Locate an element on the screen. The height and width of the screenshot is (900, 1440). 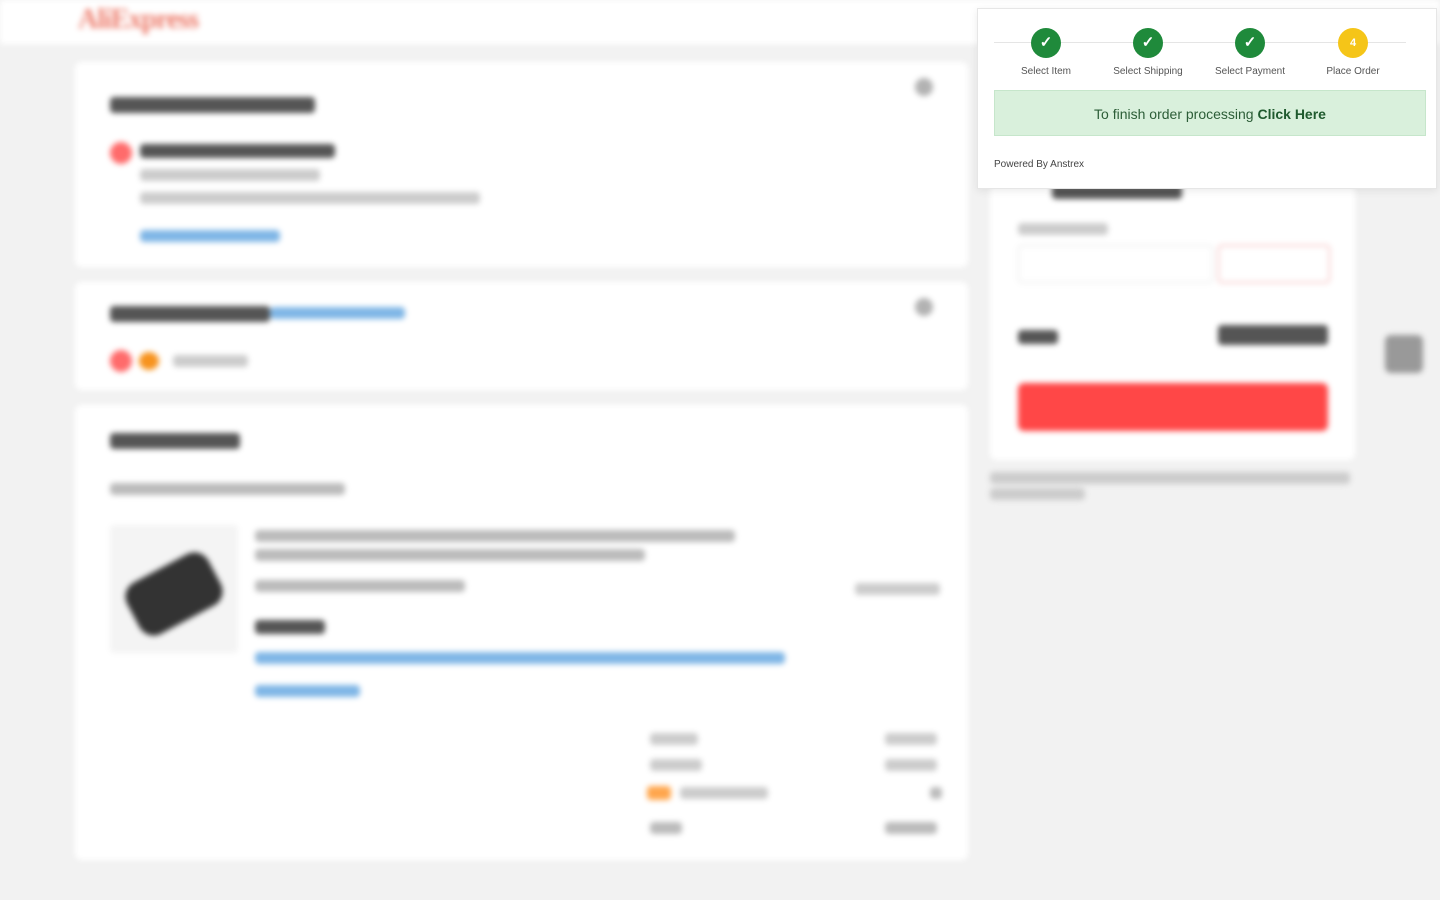
shipping-label is located at coordinates (676, 765).